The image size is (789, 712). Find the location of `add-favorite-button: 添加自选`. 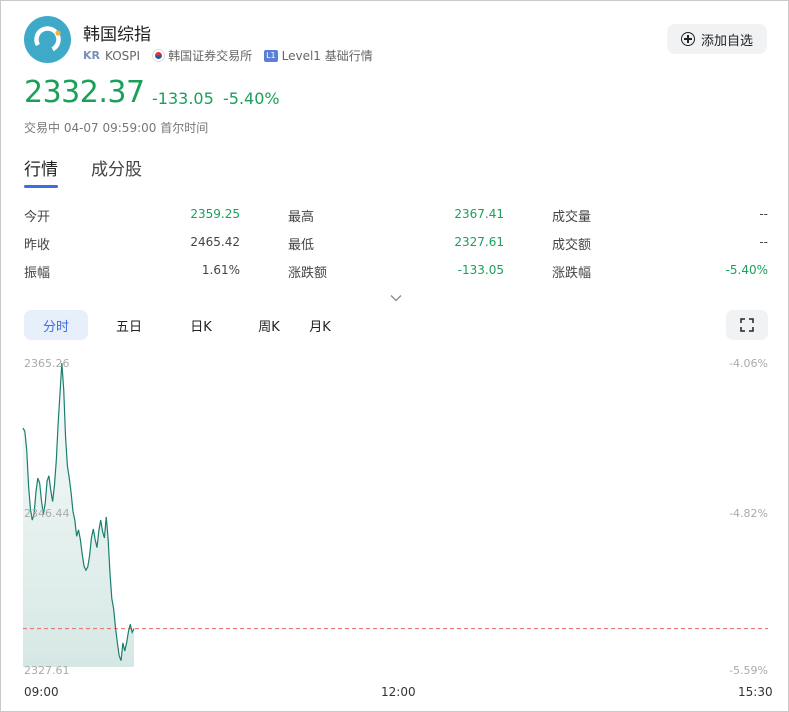

add-favorite-button: 添加自选 is located at coordinates (717, 39).